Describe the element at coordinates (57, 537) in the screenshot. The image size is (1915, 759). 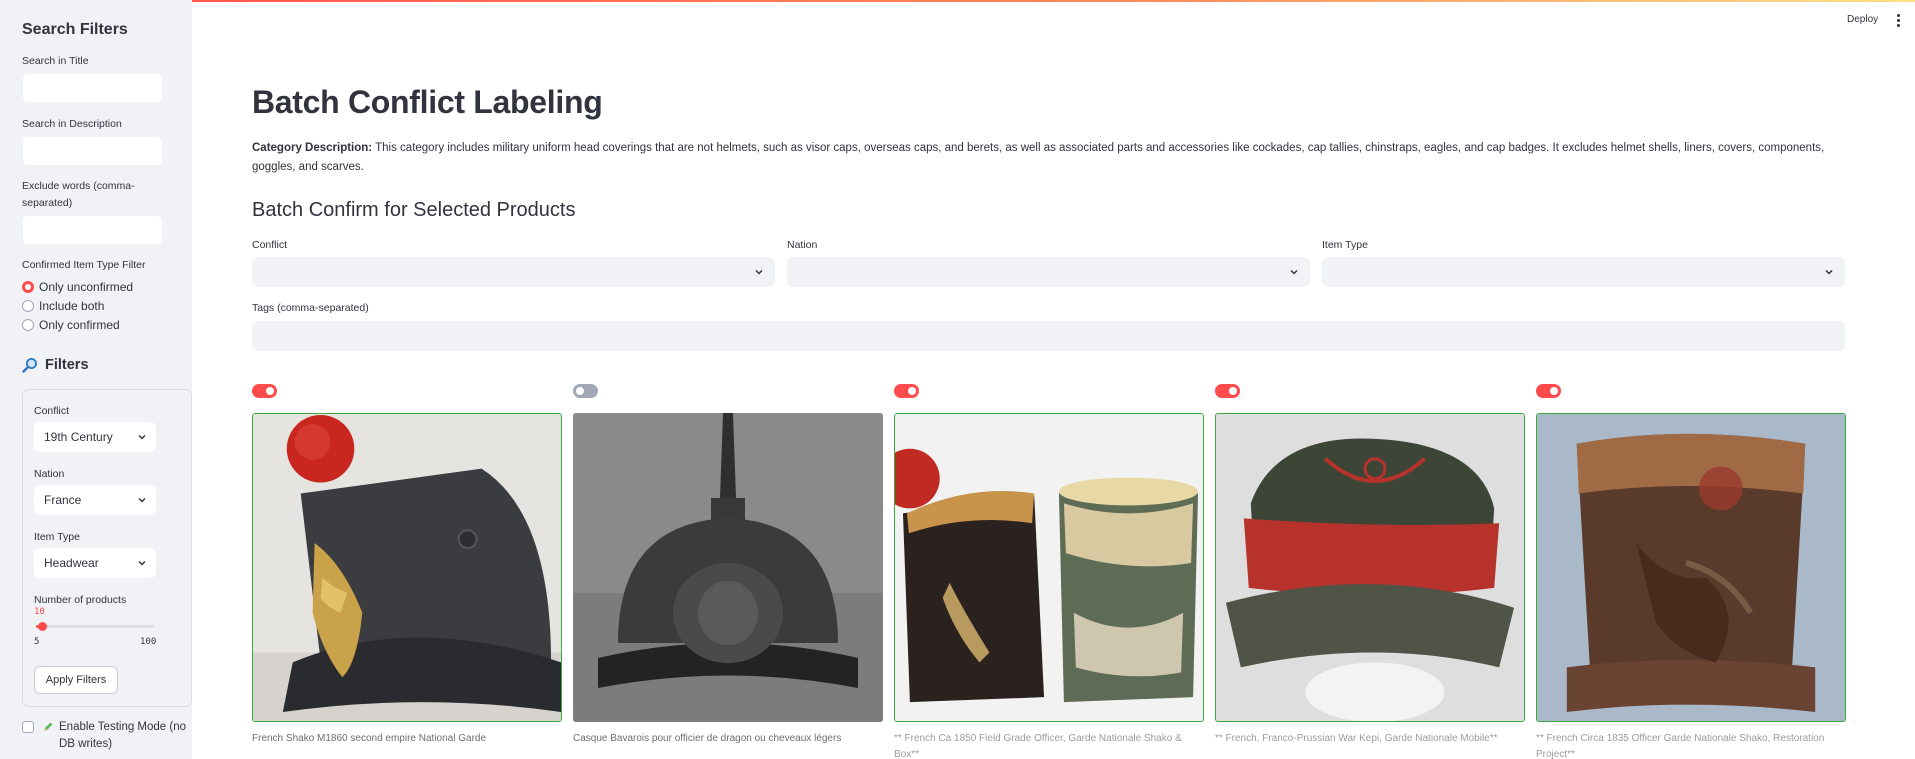
I see `item-type-filter-label: Item Type` at that location.